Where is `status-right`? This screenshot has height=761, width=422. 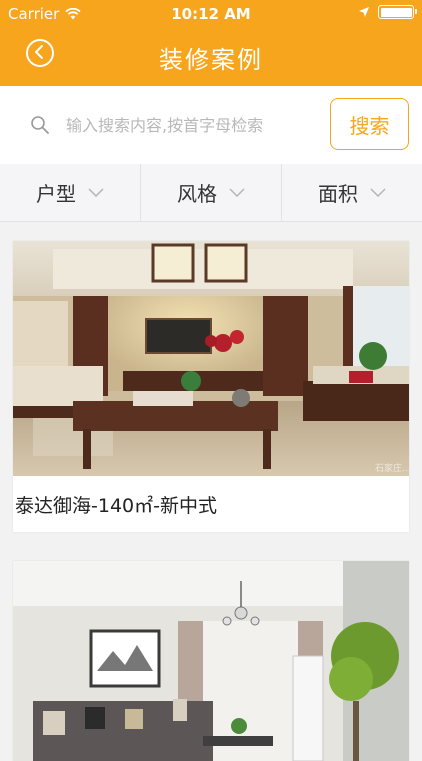
status-right is located at coordinates (387, 12).